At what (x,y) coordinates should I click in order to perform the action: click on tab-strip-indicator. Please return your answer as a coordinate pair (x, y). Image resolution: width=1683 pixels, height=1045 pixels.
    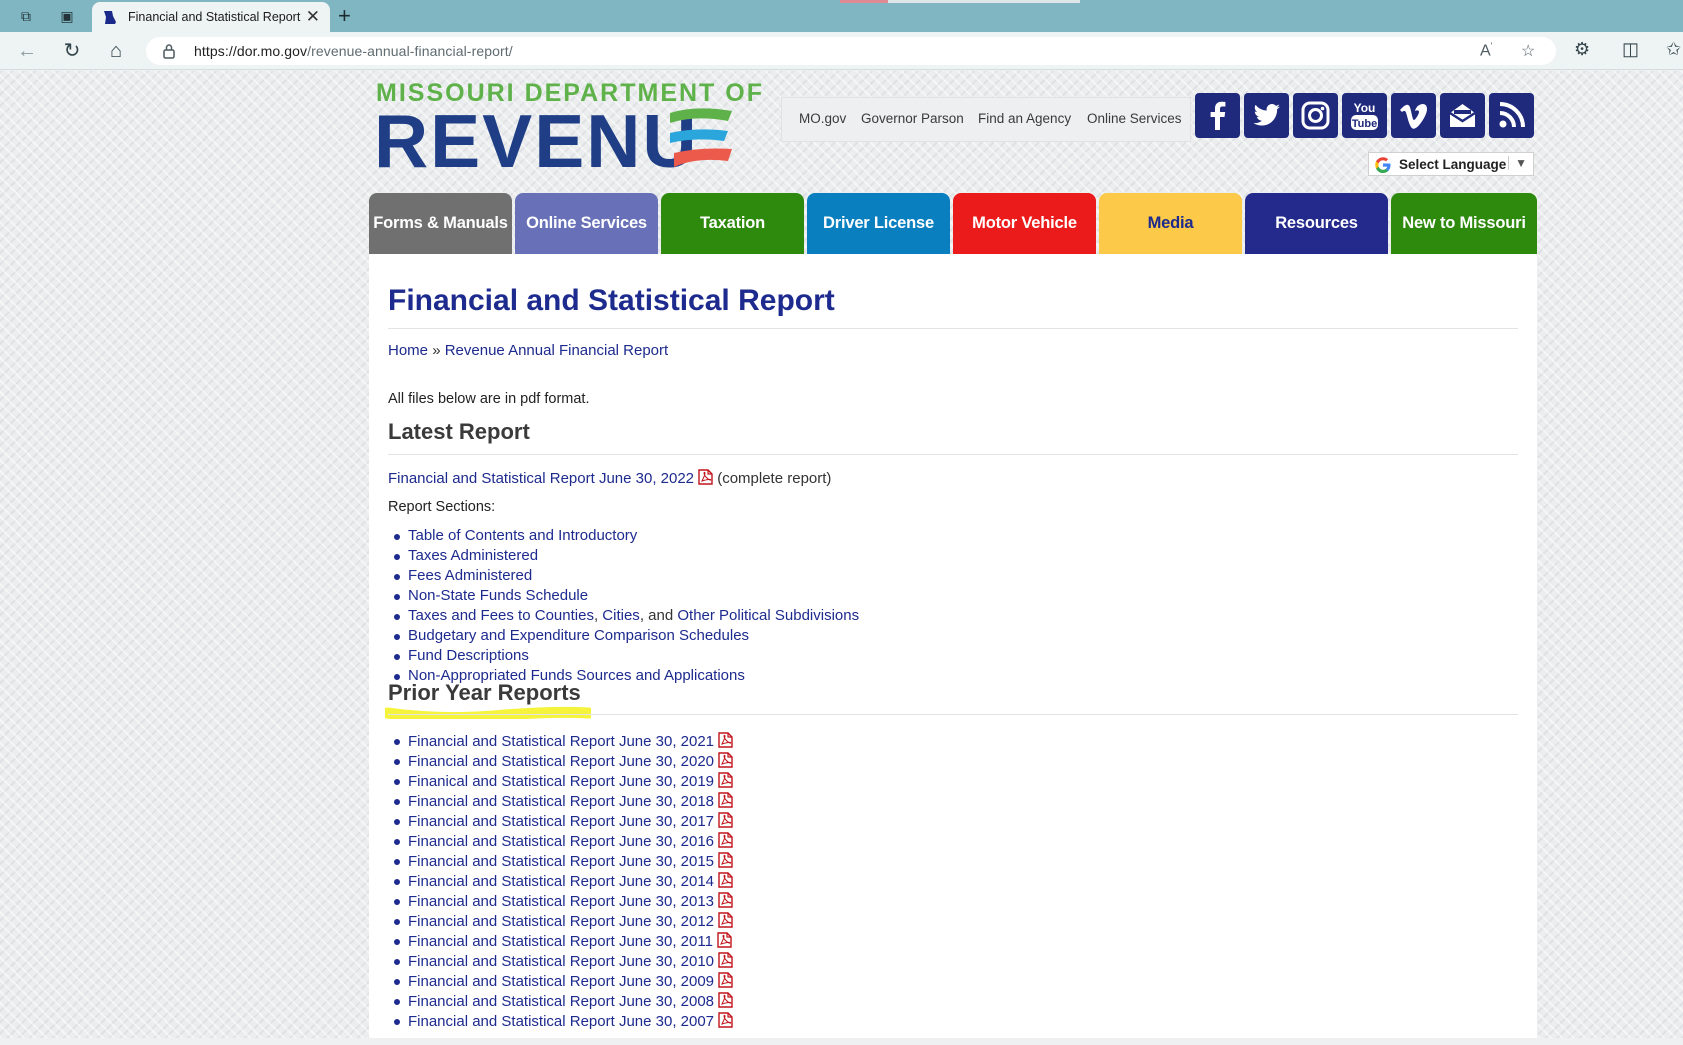
    Looking at the image, I should click on (960, 1).